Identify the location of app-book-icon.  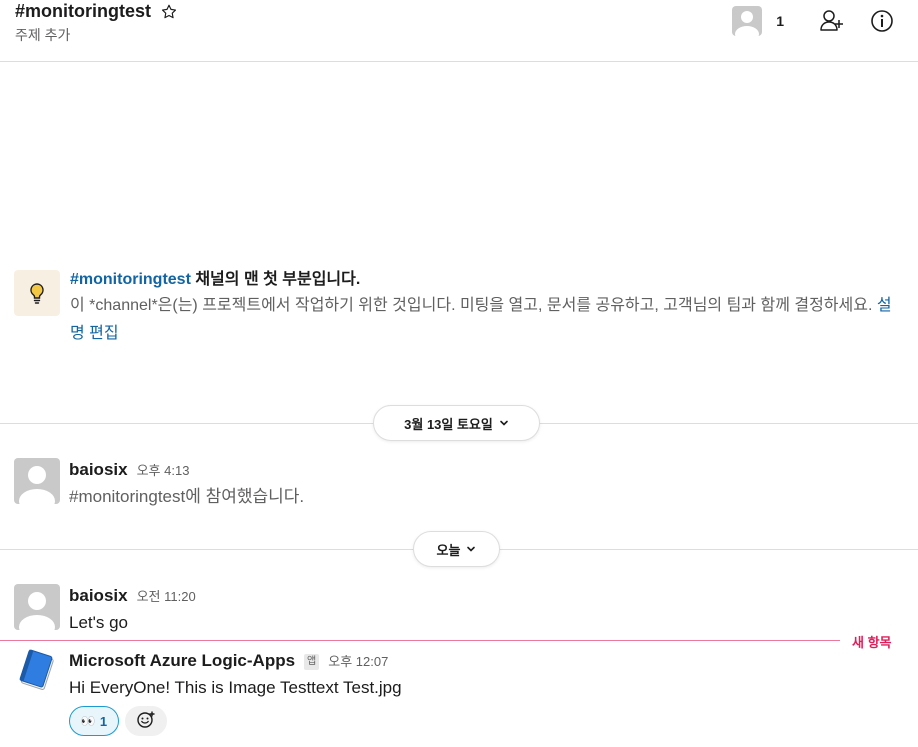
(37, 672).